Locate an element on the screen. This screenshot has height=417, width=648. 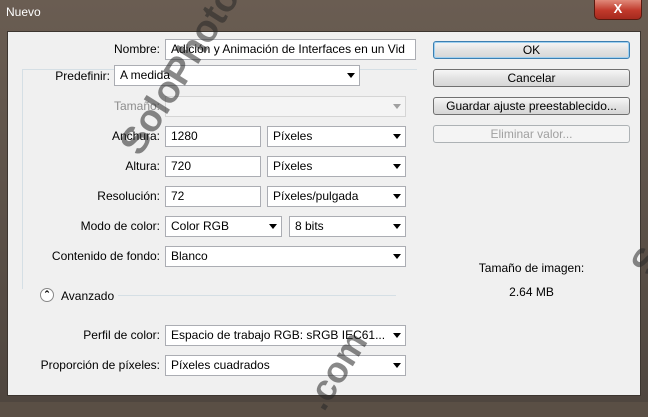
color-mode-select: Color RGB is located at coordinates (223, 226).